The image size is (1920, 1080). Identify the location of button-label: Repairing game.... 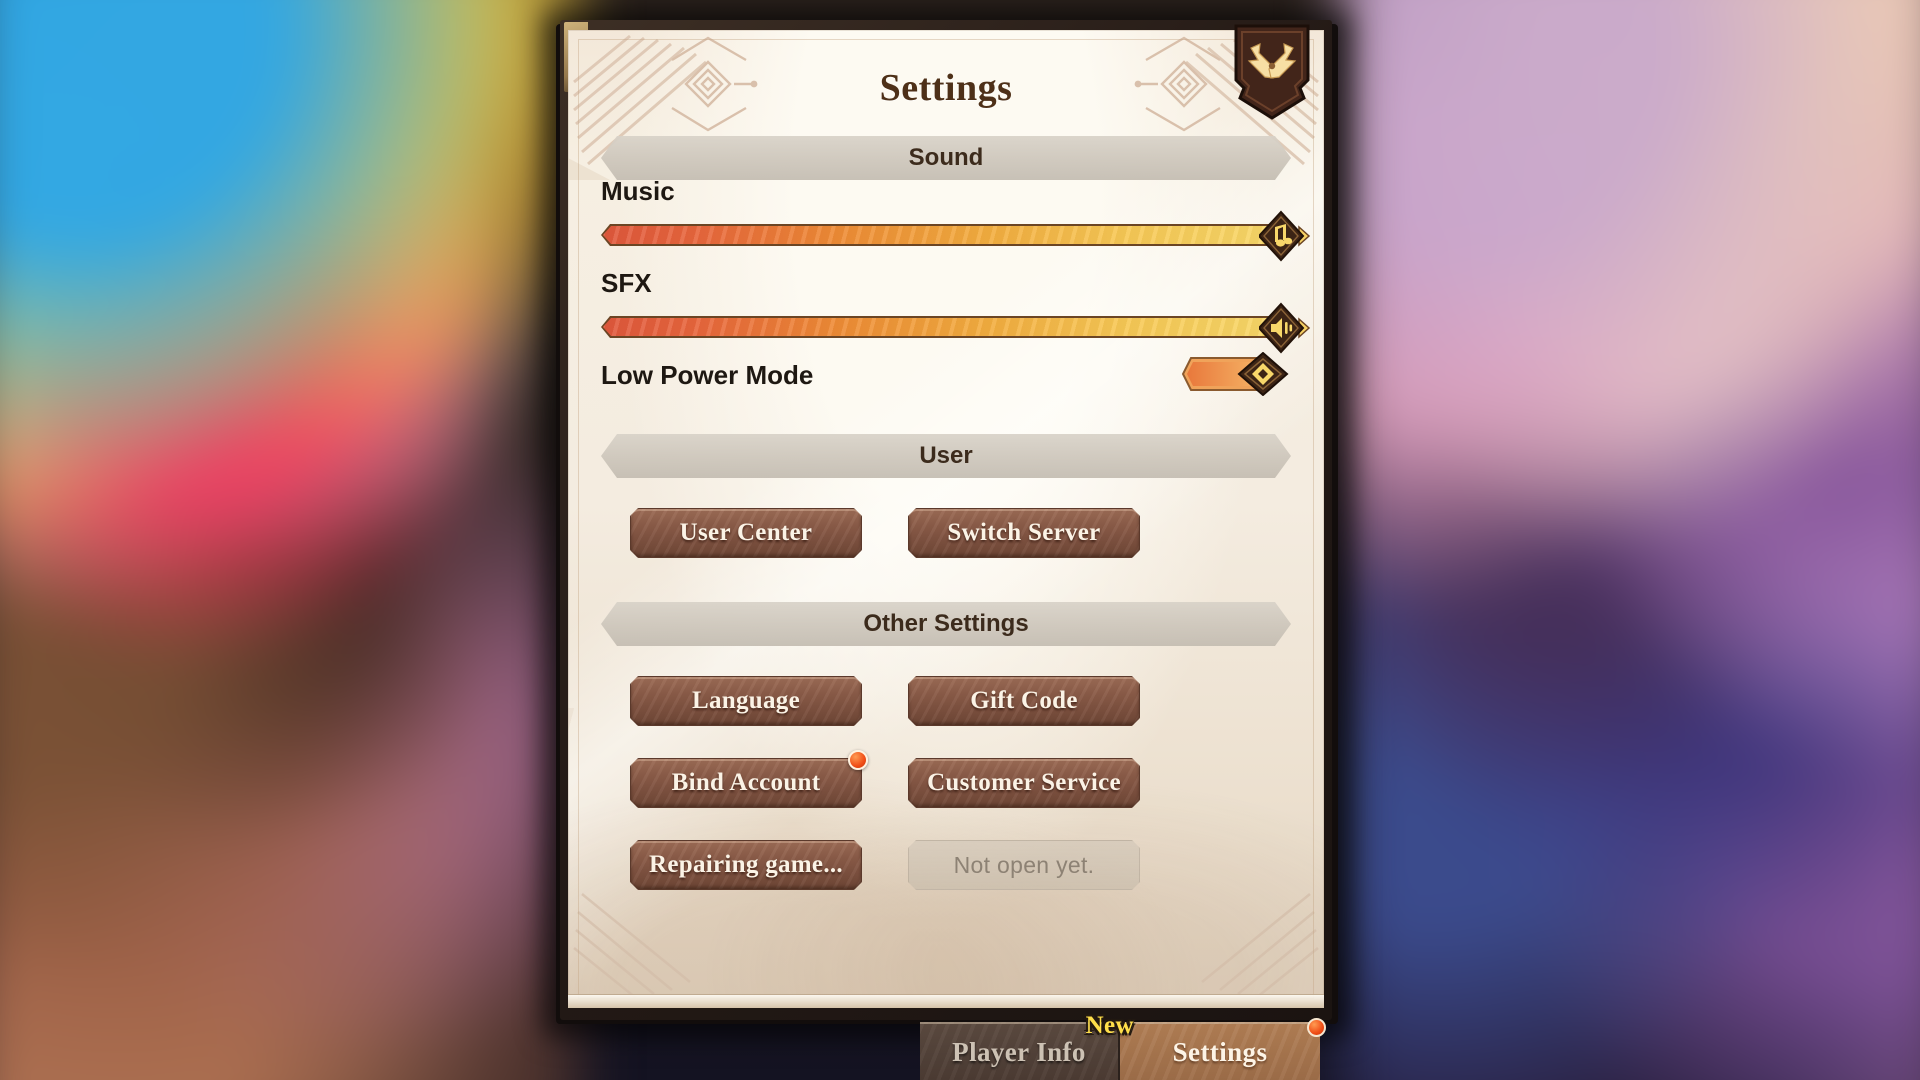
(746, 864).